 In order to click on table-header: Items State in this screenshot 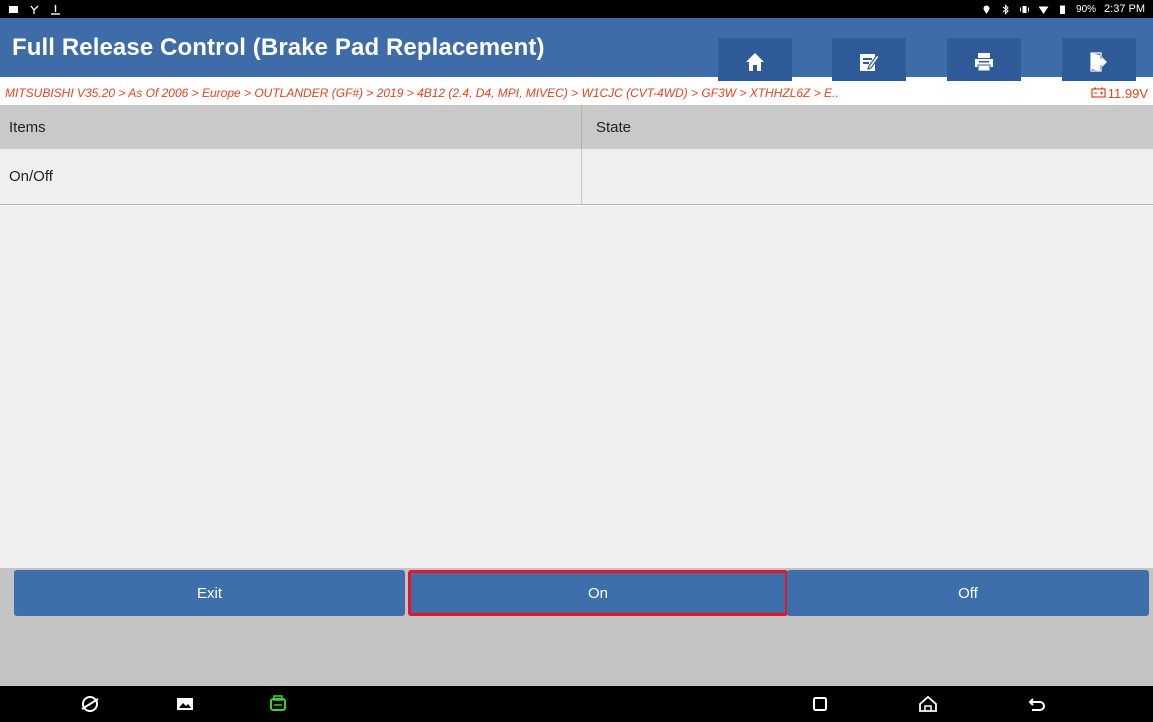, I will do `click(576, 127)`.